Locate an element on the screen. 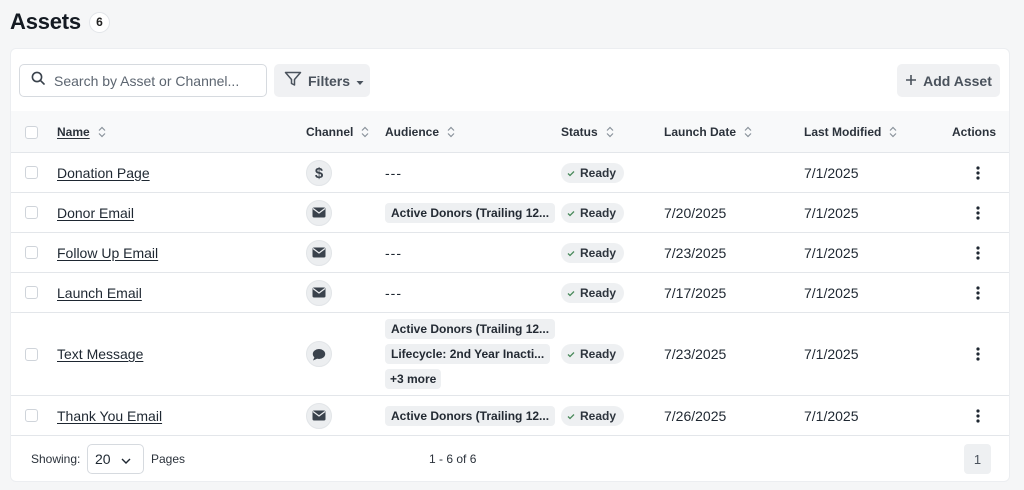  select-all-checkbox is located at coordinates (31, 132).